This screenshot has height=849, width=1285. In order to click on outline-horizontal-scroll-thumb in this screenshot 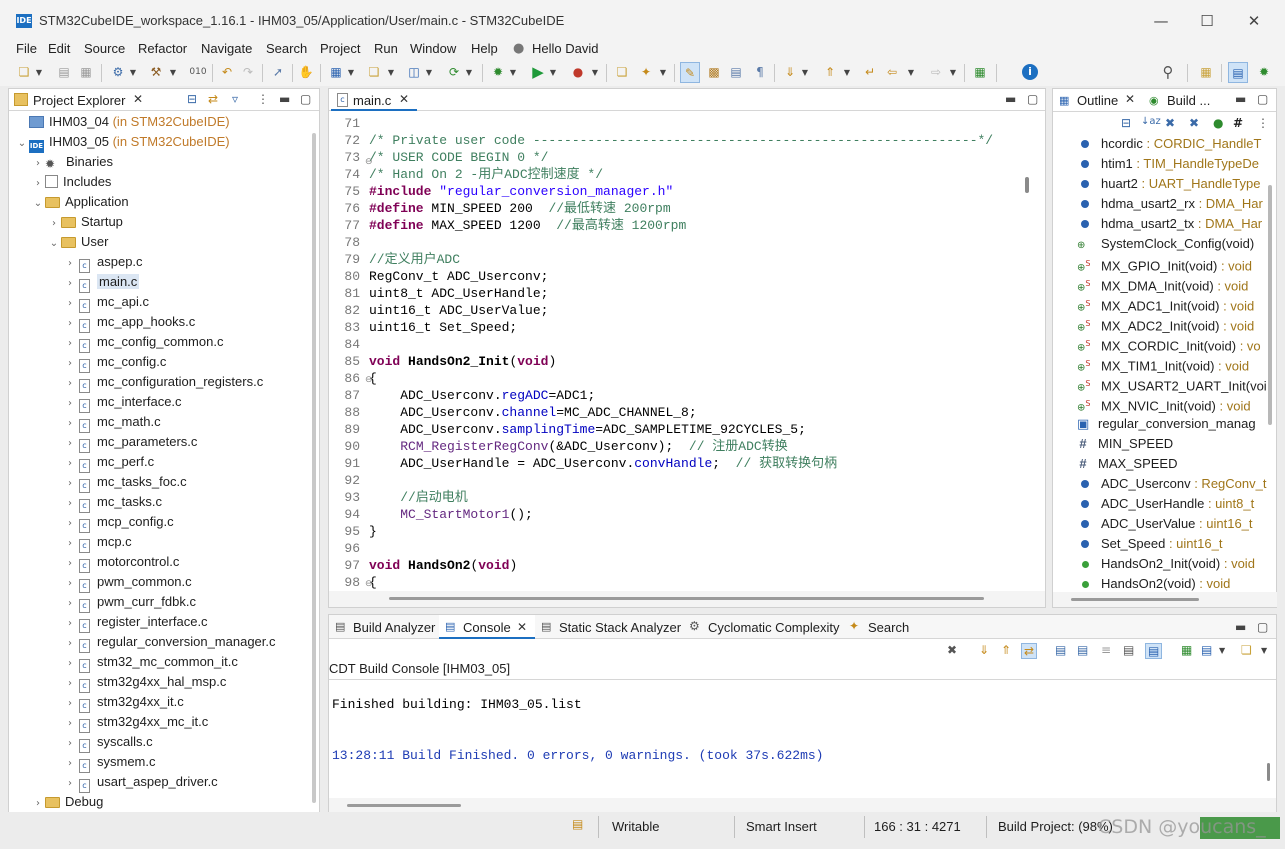, I will do `click(1135, 599)`.